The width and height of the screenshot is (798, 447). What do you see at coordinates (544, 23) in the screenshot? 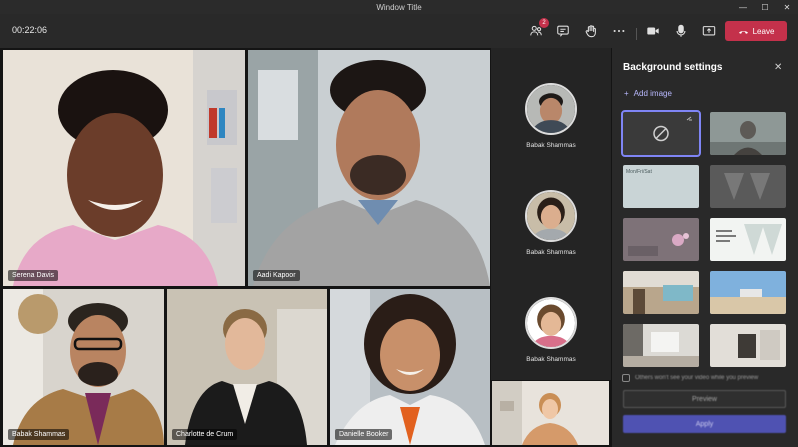
I see `participants-count-badge: 2` at bounding box center [544, 23].